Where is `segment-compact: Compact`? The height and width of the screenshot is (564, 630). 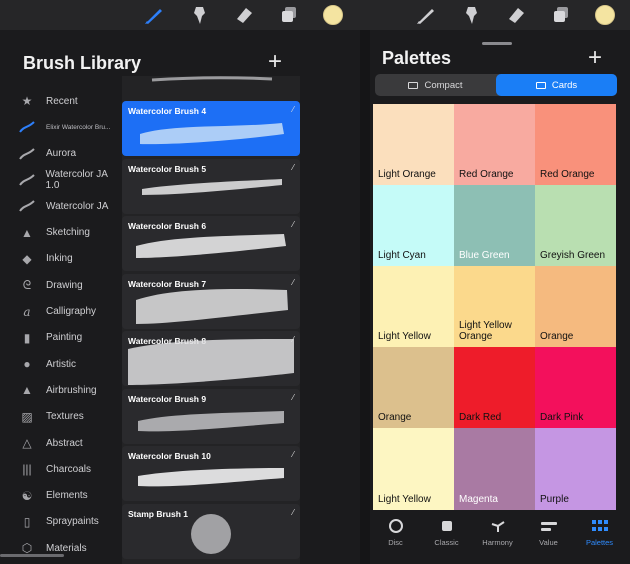 segment-compact: Compact is located at coordinates (435, 85).